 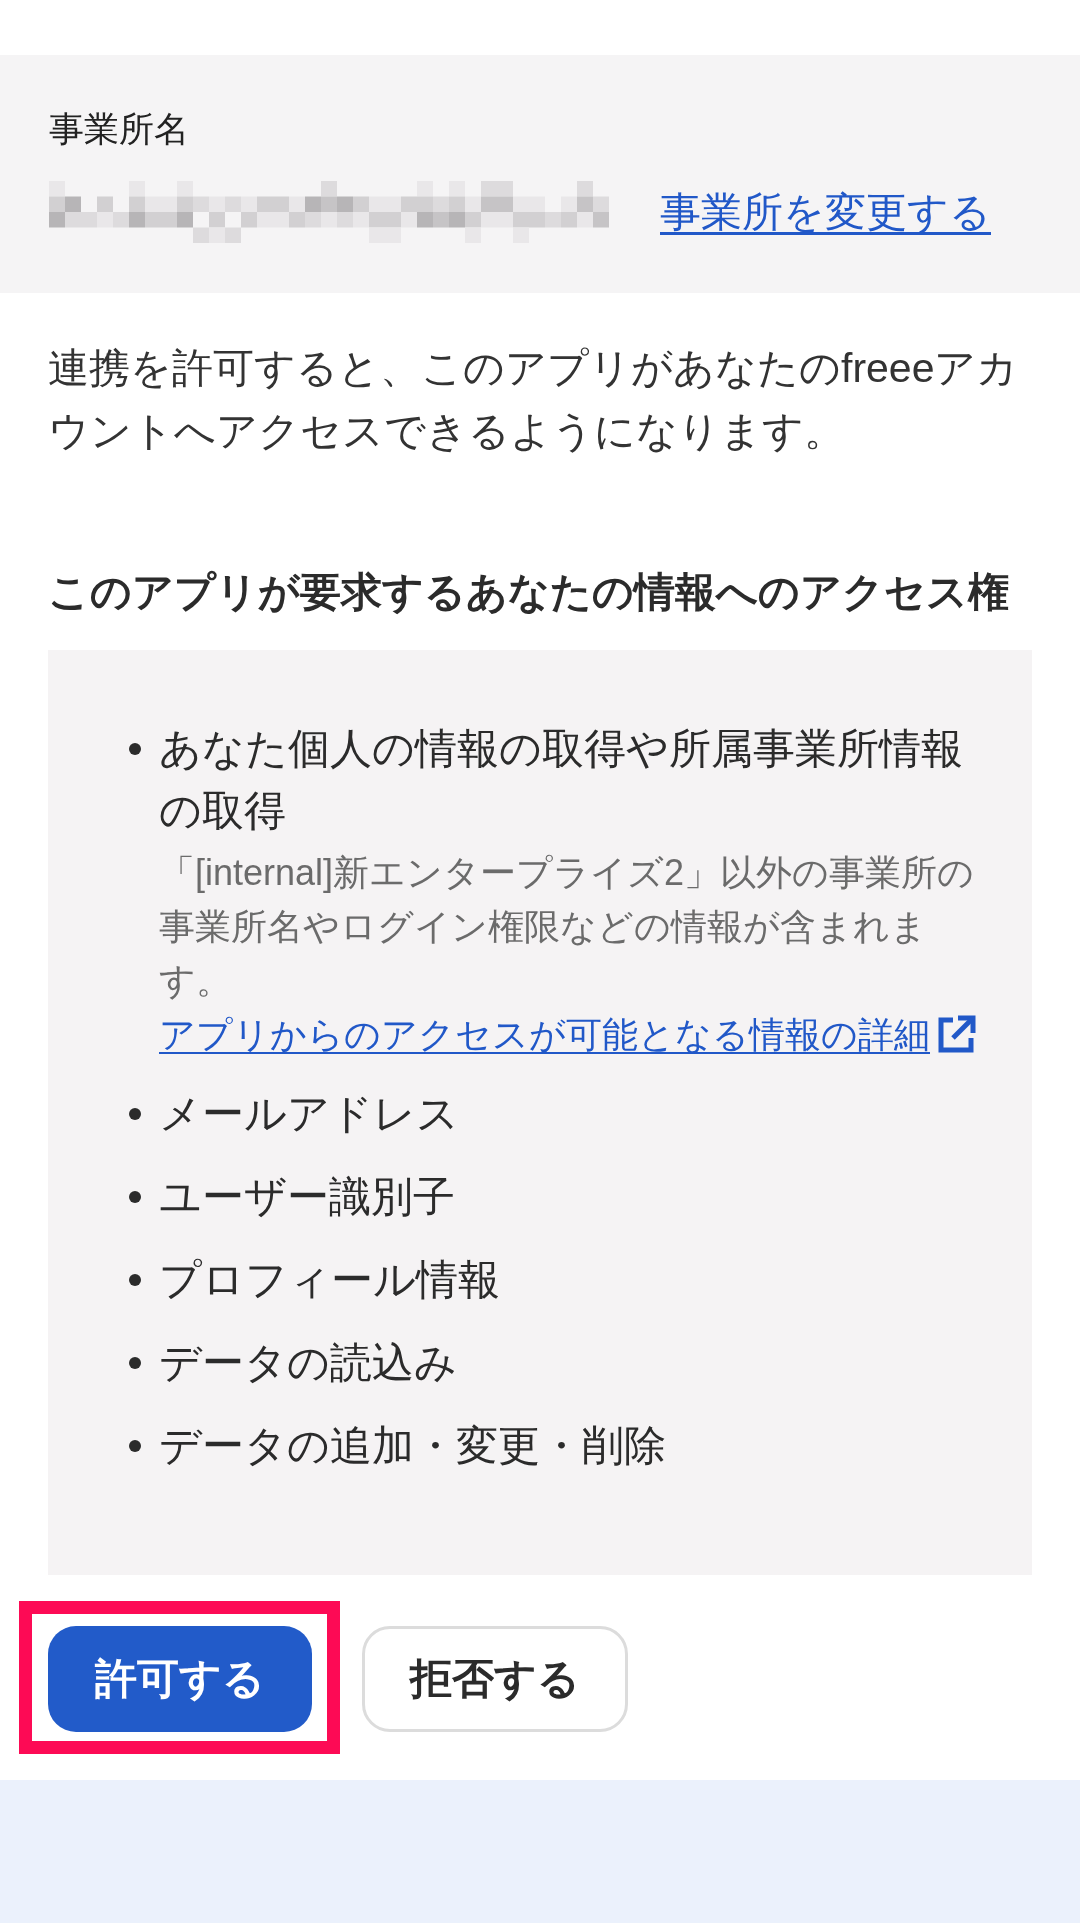 I want to click on permission-text: あなた個人の情報の取得や所属事業所情報の取得, so click(x=561, y=780).